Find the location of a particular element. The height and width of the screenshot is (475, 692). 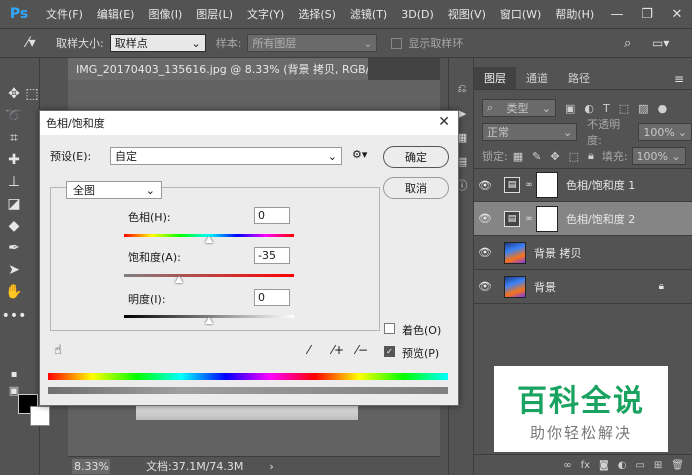

close-window-button: ✕ is located at coordinates (677, 14).